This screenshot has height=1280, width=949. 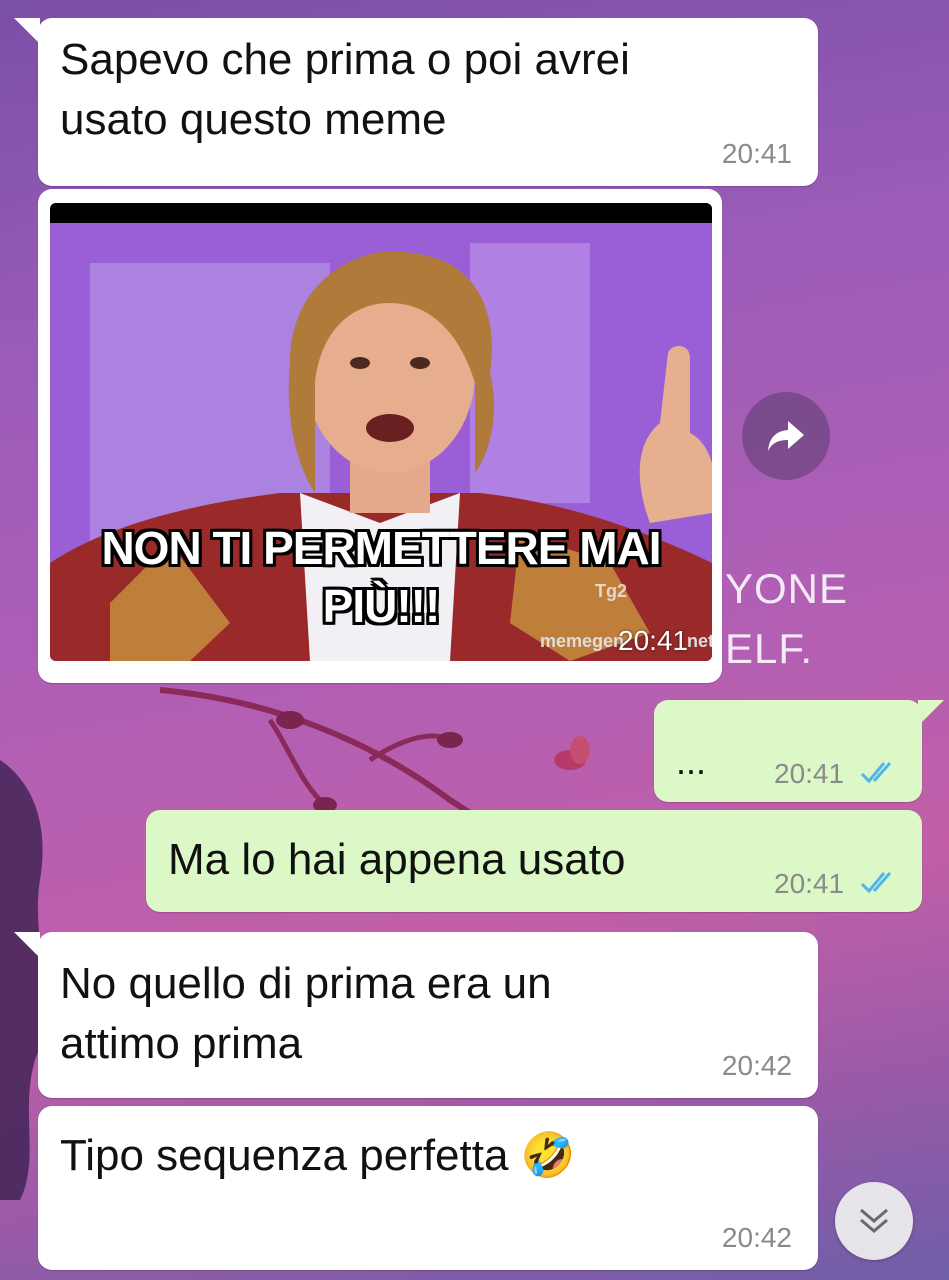 I want to click on message-text: Tipo sequenza perfetta 🤣, so click(x=318, y=1155).